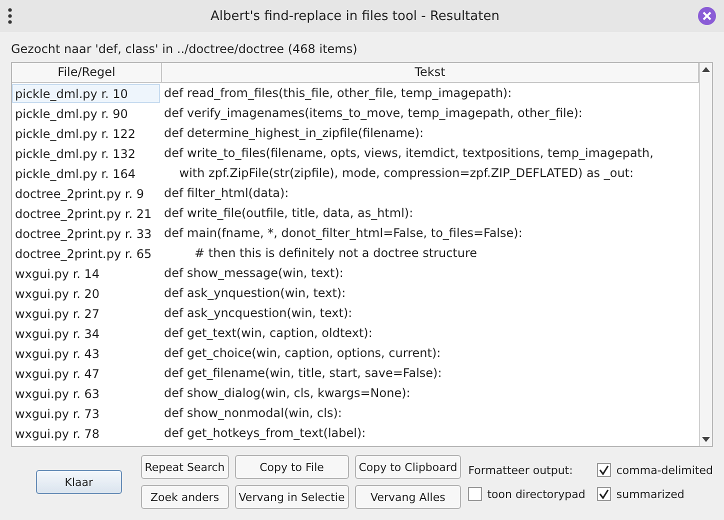 The height and width of the screenshot is (520, 724). I want to click on table-cell-text: with zpf.ZipFile(str(zipfile), mode, compression=zpf.ZIP_DEFLATED) as _out:, so click(406, 173).